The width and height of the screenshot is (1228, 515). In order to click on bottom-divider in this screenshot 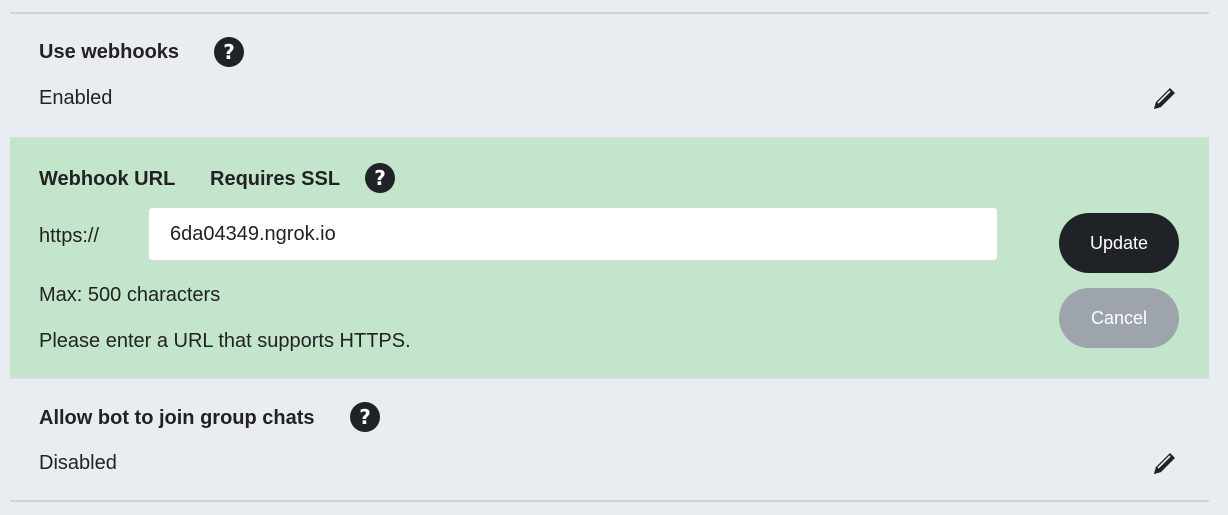, I will do `click(609, 501)`.